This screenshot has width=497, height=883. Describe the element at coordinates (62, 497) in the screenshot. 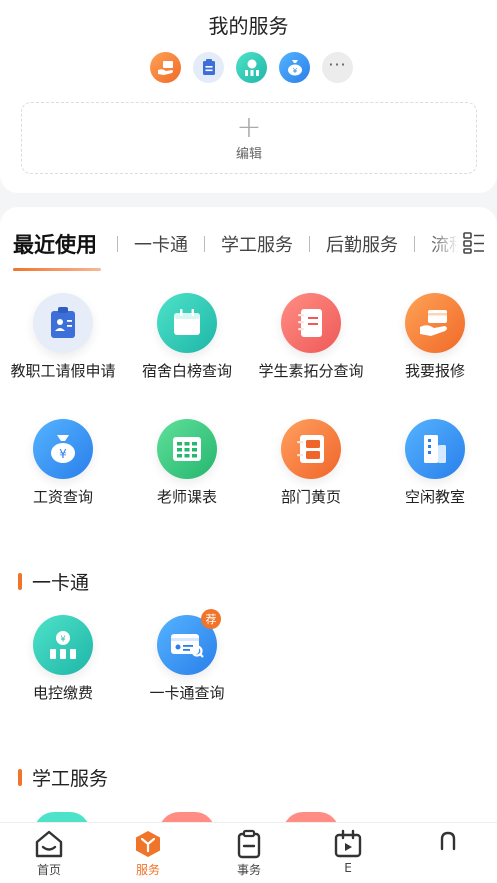

I see `app-label: 工资查询` at that location.